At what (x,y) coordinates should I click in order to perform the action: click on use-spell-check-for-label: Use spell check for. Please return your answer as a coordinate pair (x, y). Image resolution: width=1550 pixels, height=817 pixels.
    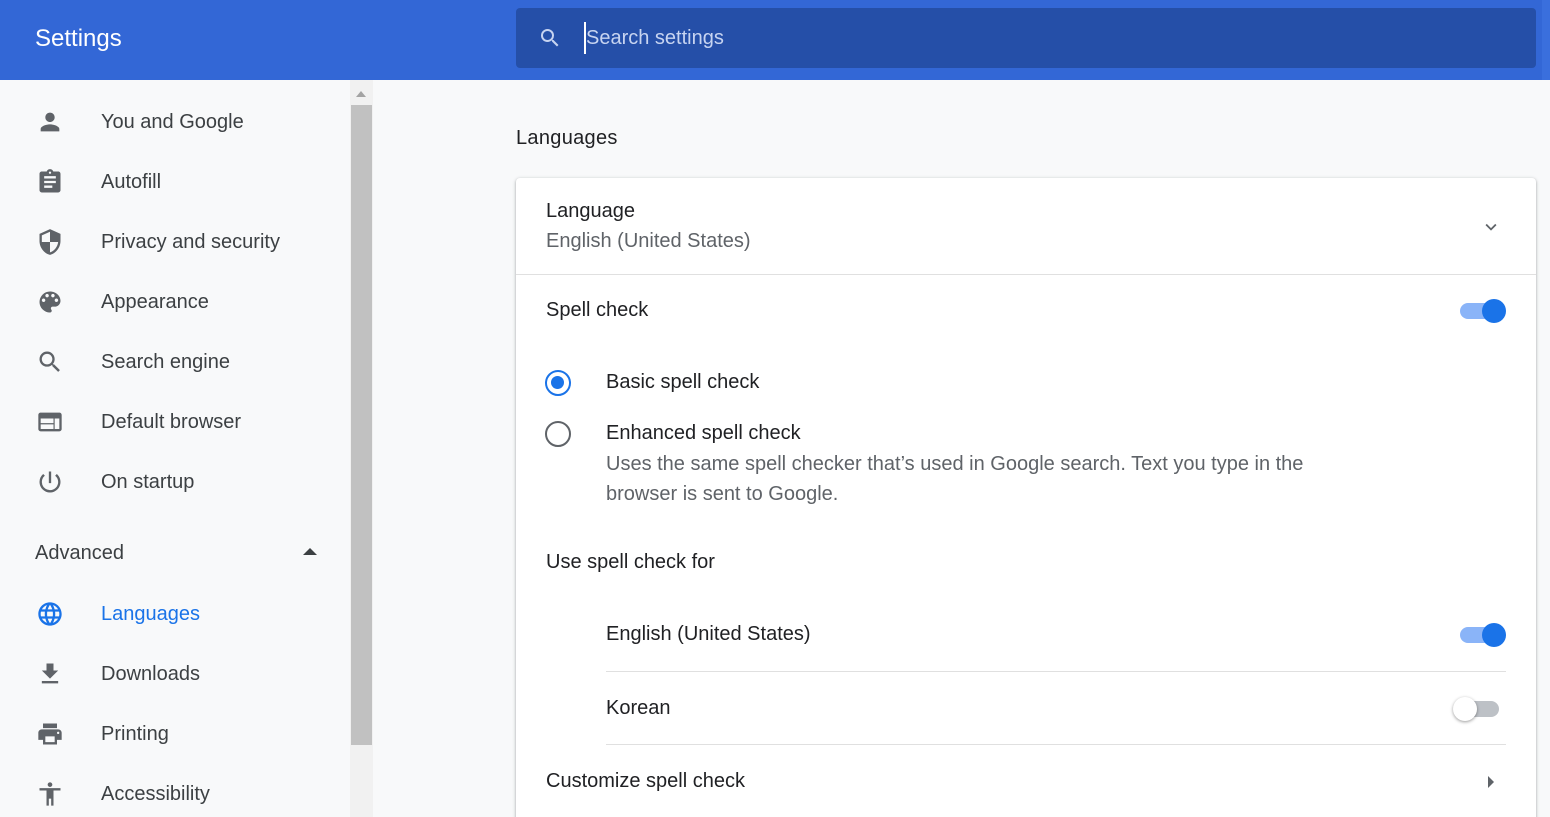
    Looking at the image, I should click on (630, 562).